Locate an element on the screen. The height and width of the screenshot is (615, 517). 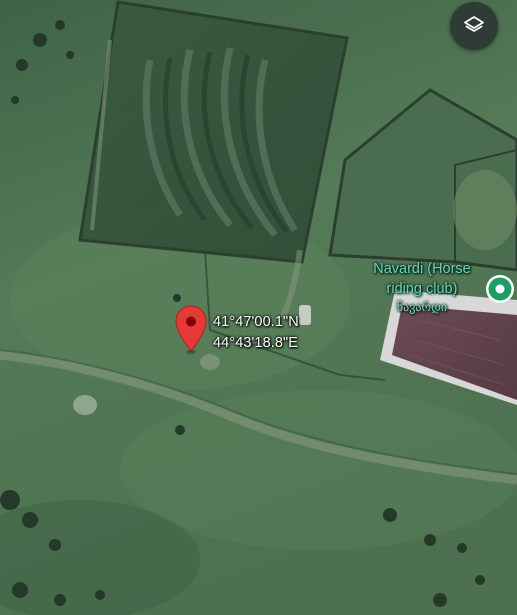
latitude-label: 41°47'00.1"N is located at coordinates (256, 322).